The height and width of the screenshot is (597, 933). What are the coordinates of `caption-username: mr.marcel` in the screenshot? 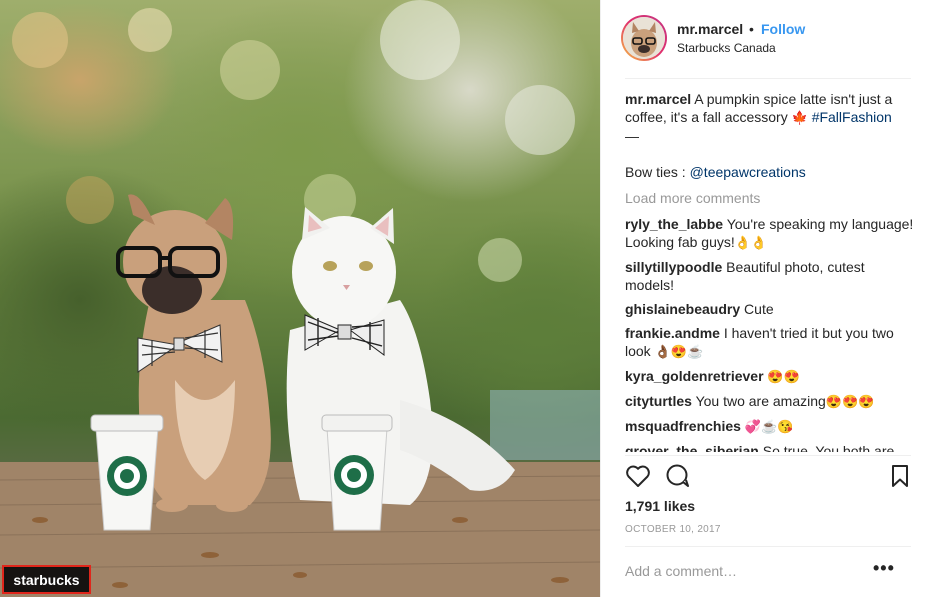 It's located at (658, 99).